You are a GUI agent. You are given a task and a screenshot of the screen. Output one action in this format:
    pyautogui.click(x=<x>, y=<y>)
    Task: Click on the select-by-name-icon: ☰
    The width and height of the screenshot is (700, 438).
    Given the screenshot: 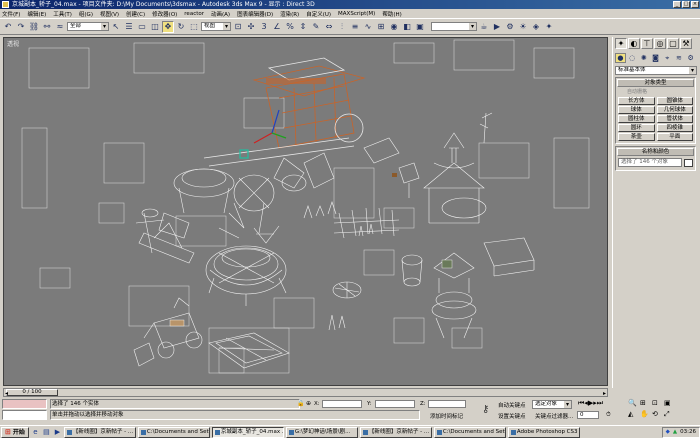 What is the action you would take?
    pyautogui.click(x=129, y=27)
    